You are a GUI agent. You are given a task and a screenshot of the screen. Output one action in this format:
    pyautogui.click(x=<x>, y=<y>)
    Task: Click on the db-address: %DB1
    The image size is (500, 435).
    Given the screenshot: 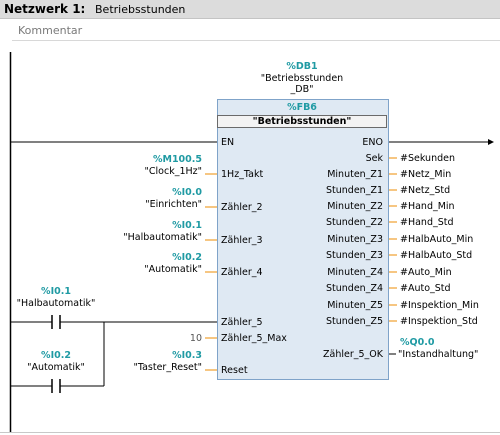 What is the action you would take?
    pyautogui.click(x=302, y=66)
    